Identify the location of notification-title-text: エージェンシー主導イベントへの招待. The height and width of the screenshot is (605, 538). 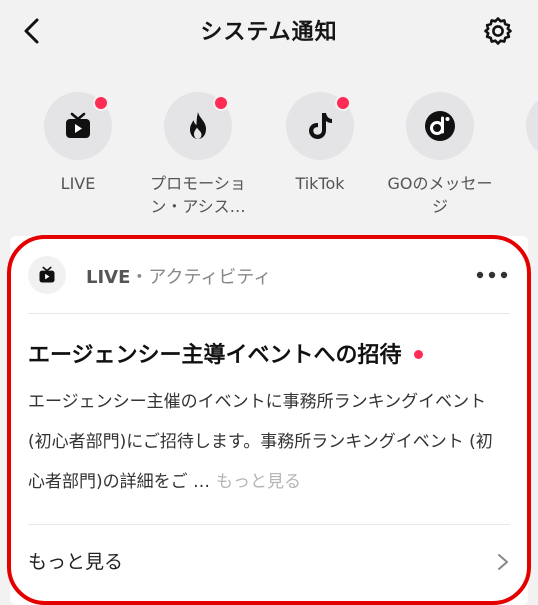
(215, 355).